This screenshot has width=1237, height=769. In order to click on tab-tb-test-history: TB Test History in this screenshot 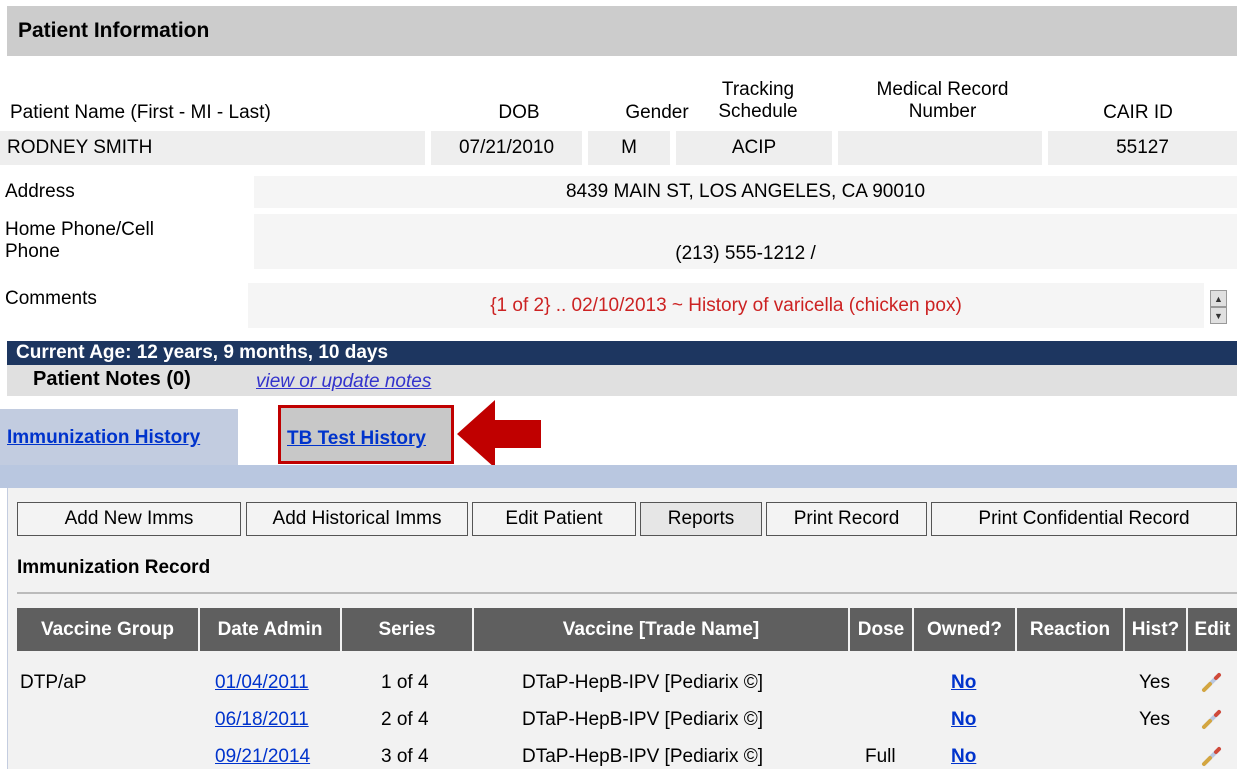, I will do `click(366, 434)`.